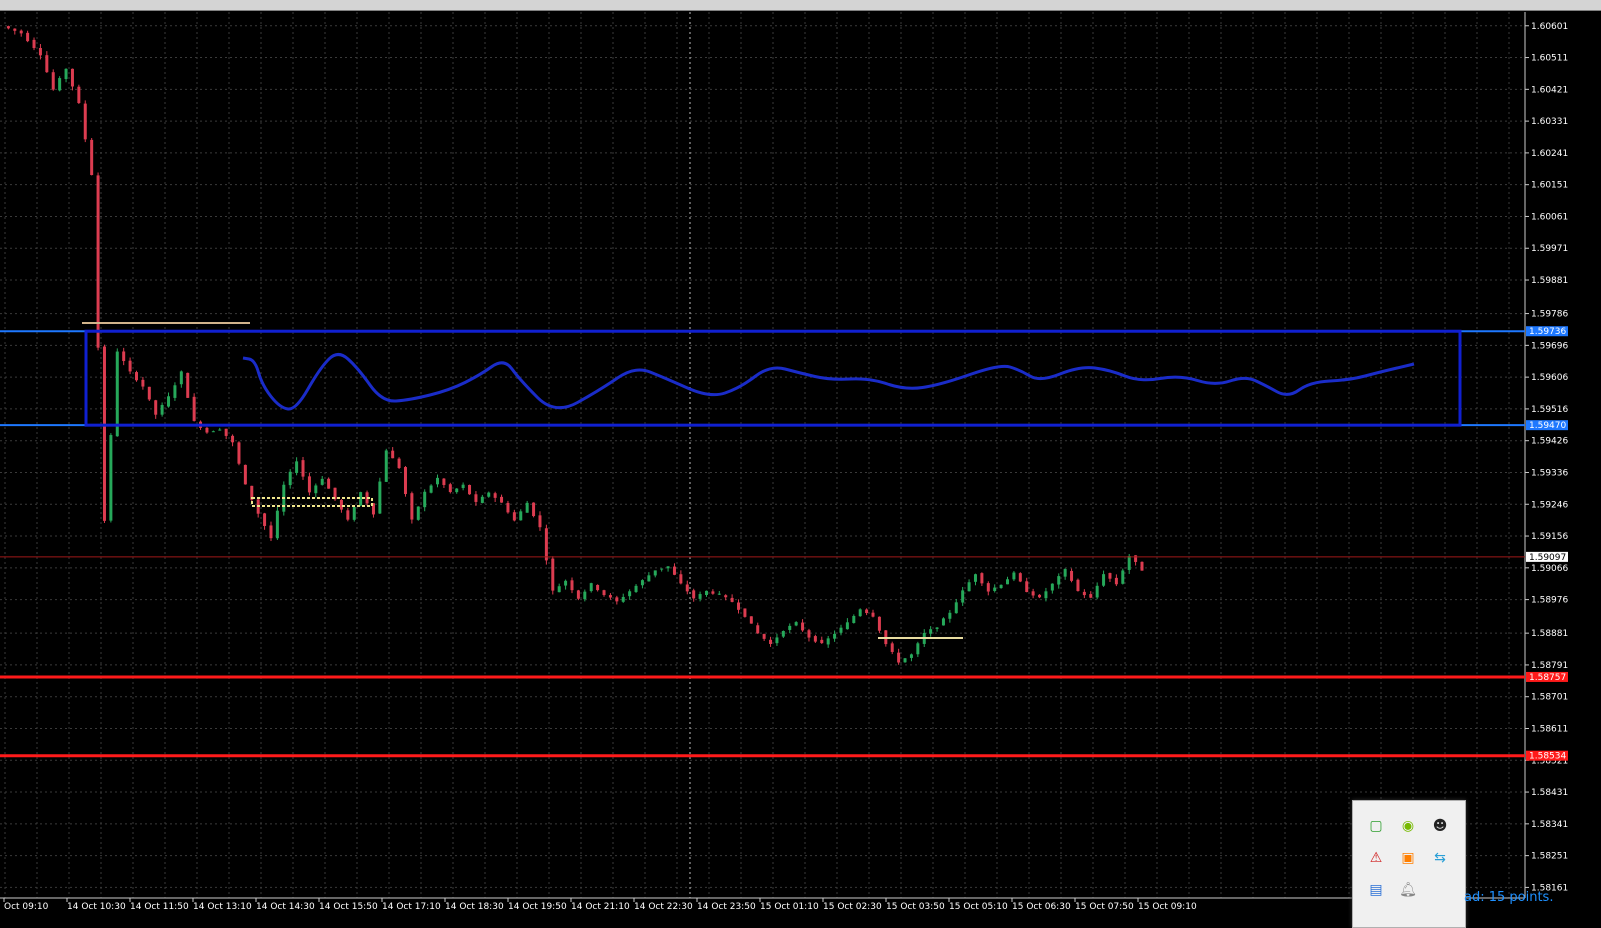 This screenshot has height=928, width=1601. What do you see at coordinates (1376, 858) in the screenshot?
I see `warning-app-icon: ⚠` at bounding box center [1376, 858].